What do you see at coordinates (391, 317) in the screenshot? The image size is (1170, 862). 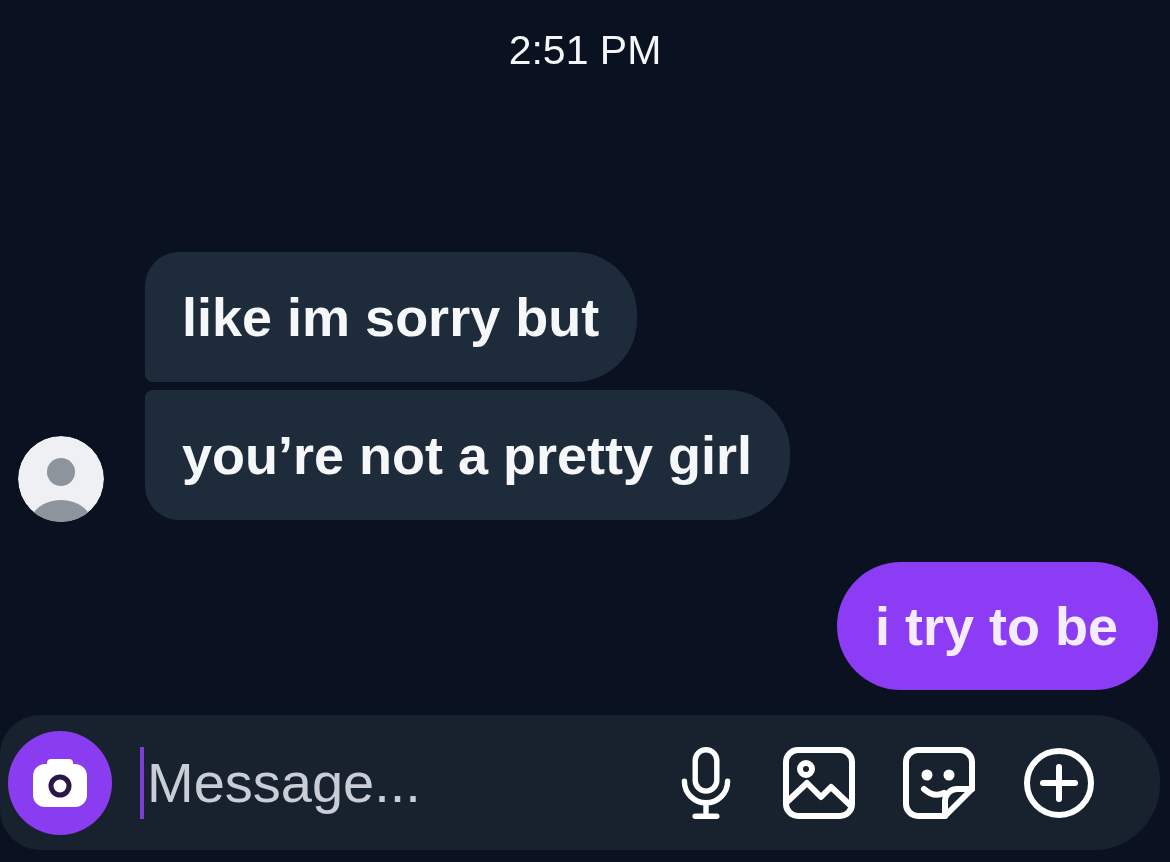 I see `message-bubble: like im sorry but` at bounding box center [391, 317].